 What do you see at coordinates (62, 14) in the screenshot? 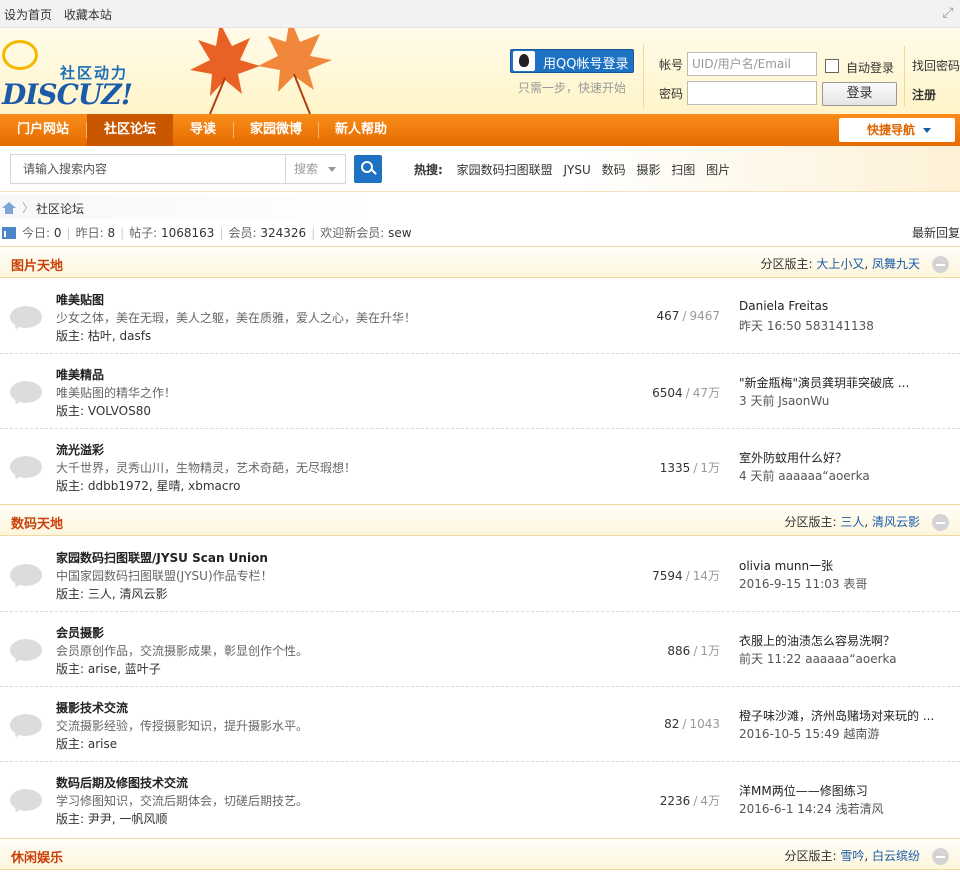
I see `top-links: 设为首页 收藏本站` at bounding box center [62, 14].